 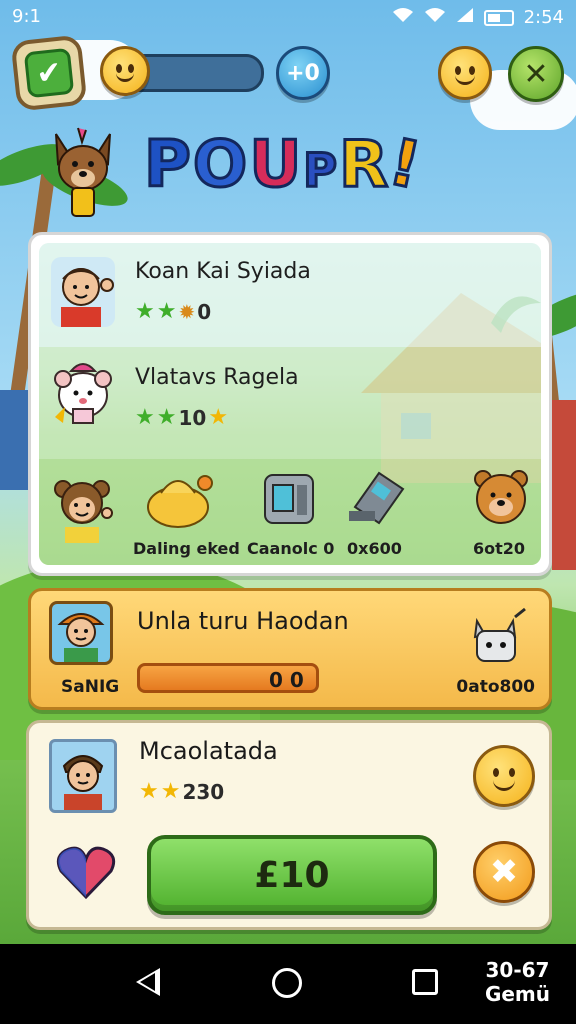 I want to click on stars-count: 230, so click(x=203, y=791).